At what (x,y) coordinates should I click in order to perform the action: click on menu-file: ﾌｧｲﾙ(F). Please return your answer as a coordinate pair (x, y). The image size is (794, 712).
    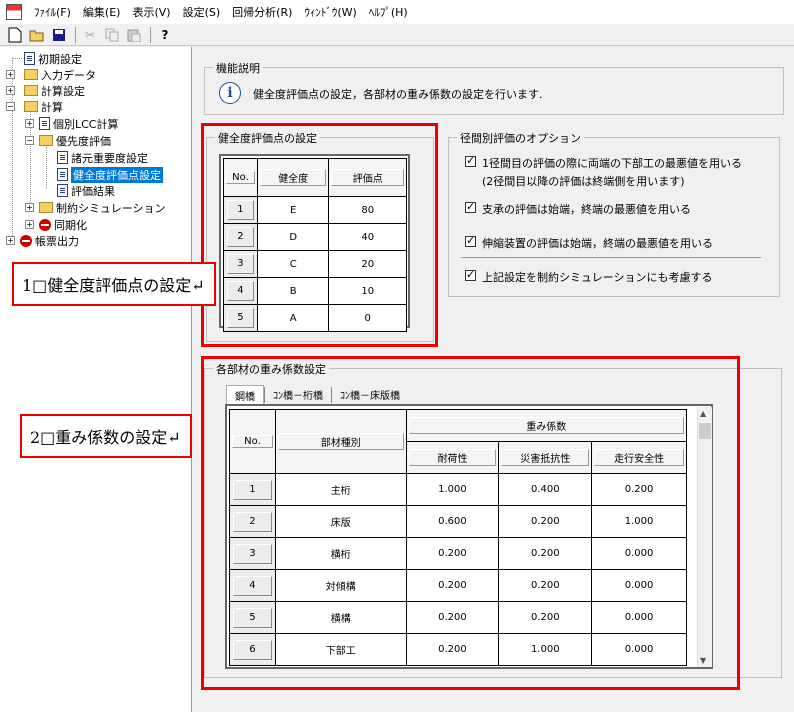
    Looking at the image, I should click on (52, 12).